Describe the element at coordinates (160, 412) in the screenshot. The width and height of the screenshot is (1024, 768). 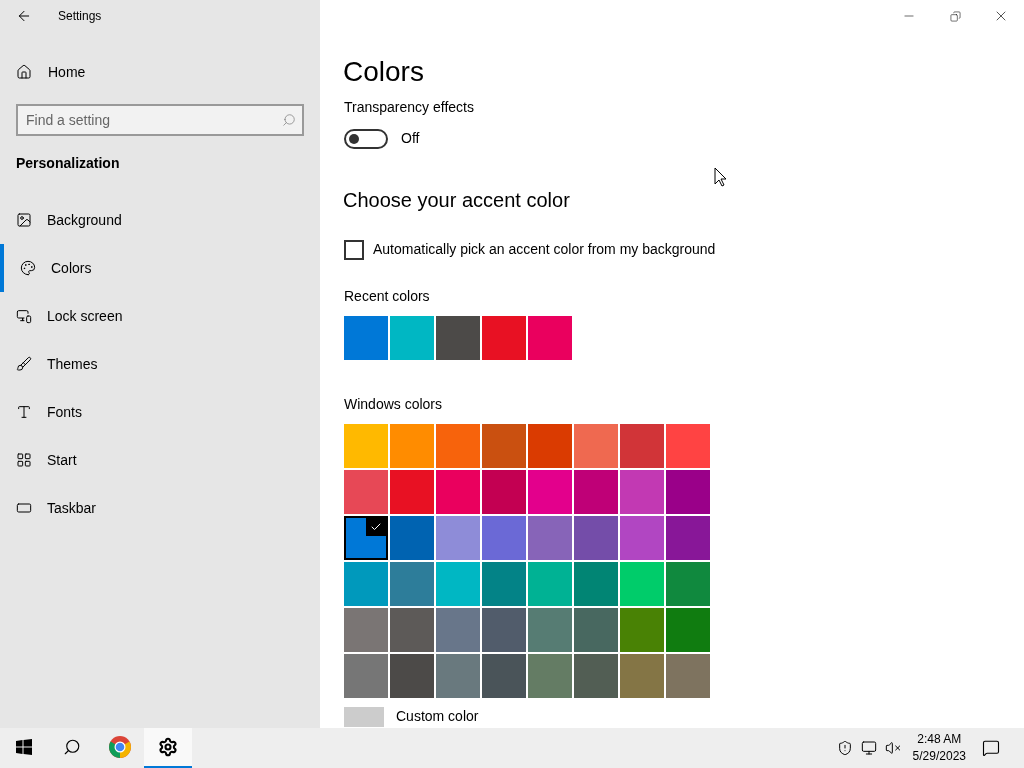
I see `nav-item: Fonts` at that location.